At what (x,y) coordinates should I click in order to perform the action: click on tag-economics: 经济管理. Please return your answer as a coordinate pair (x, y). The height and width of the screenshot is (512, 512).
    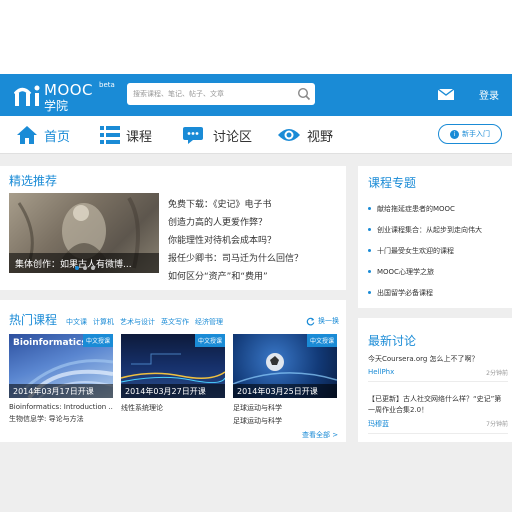
    Looking at the image, I should click on (209, 322).